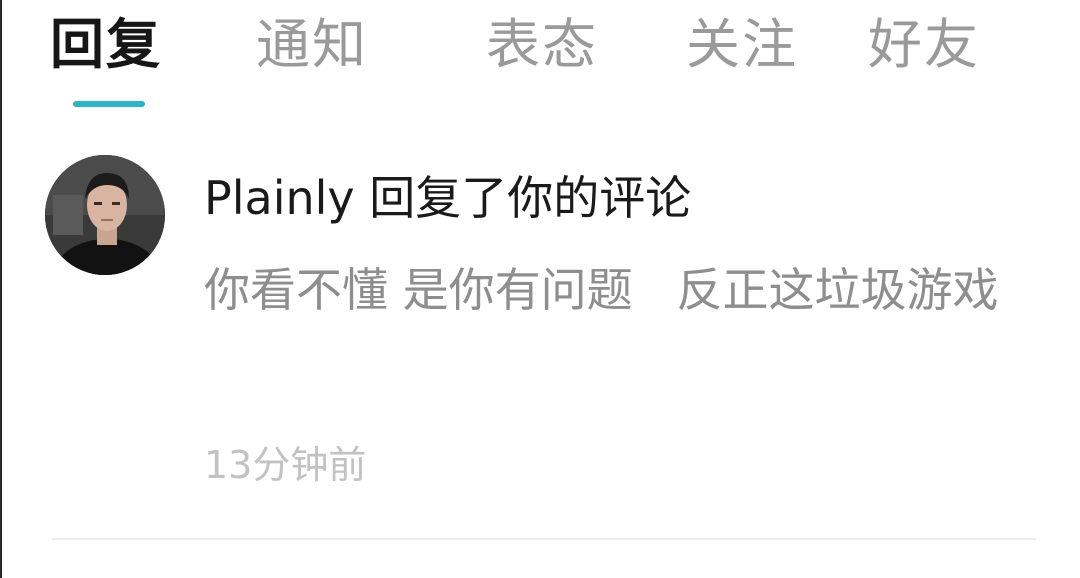 The height and width of the screenshot is (578, 1080). I want to click on tab-follows: 关注, so click(742, 45).